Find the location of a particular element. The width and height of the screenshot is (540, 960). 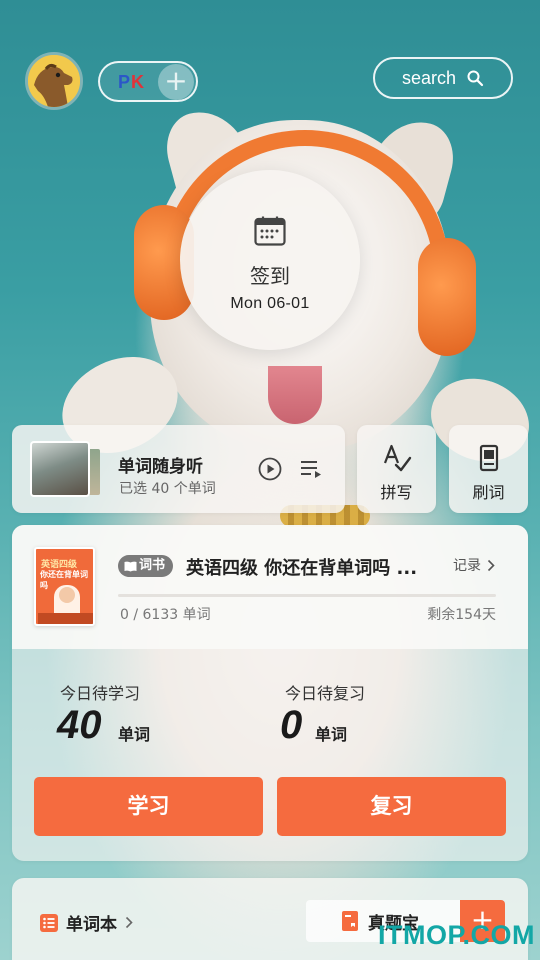

spell-button: 拼写 is located at coordinates (396, 469).